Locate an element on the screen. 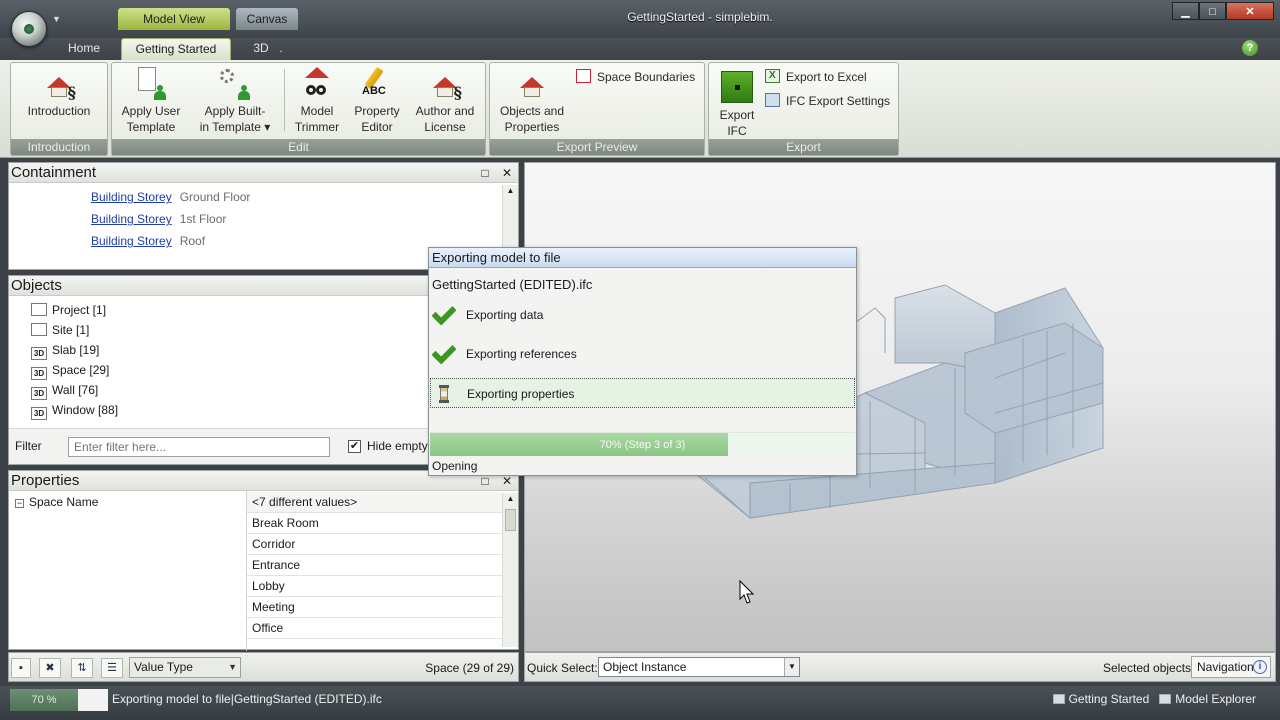 Image resolution: width=1280 pixels, height=720 pixels. objects-and-properties-button: Objects and Properties is located at coordinates (532, 101).